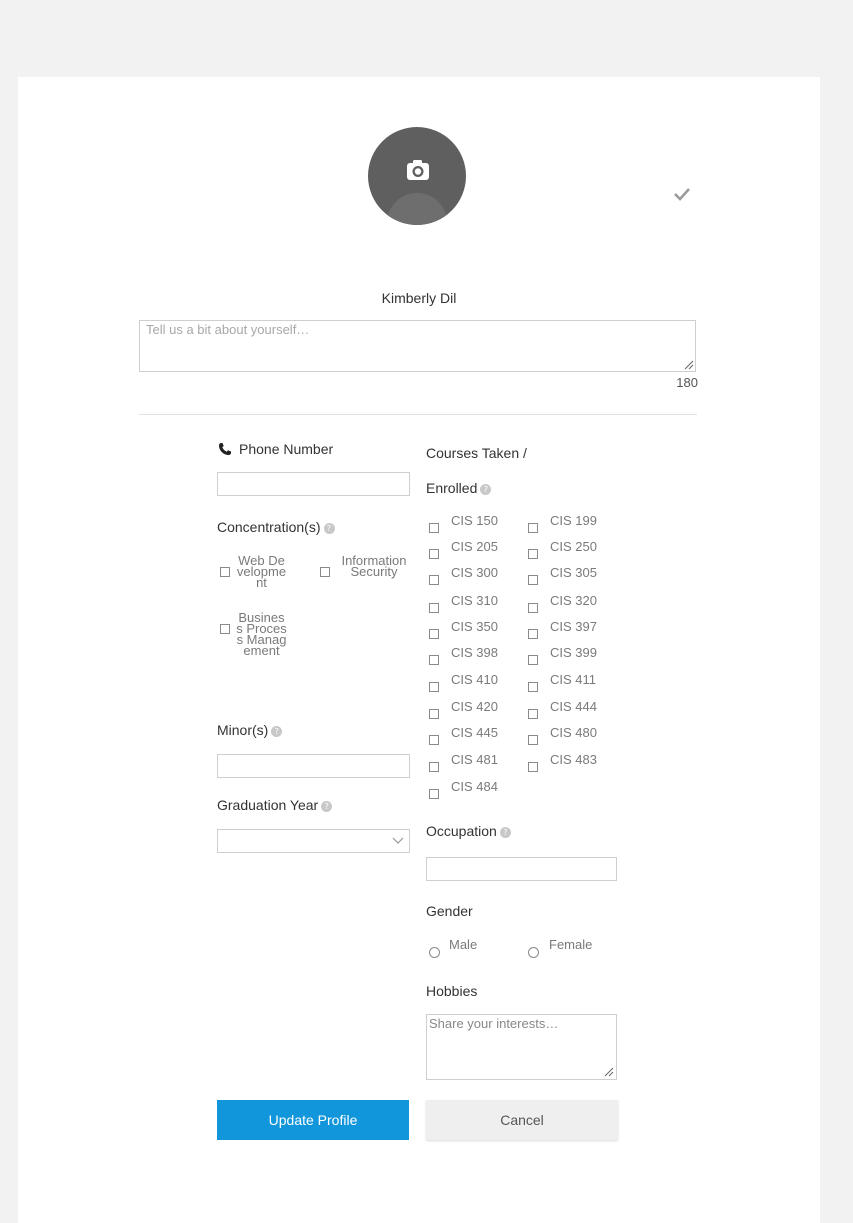  I want to click on graduation-year-select, so click(313, 841).